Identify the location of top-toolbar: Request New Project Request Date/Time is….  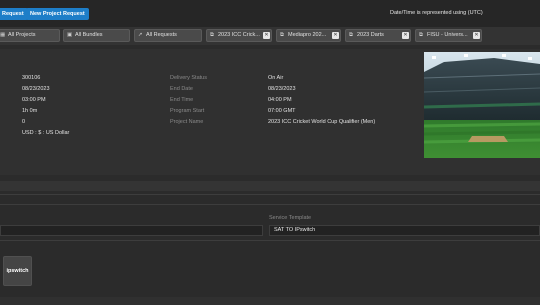
(270, 13).